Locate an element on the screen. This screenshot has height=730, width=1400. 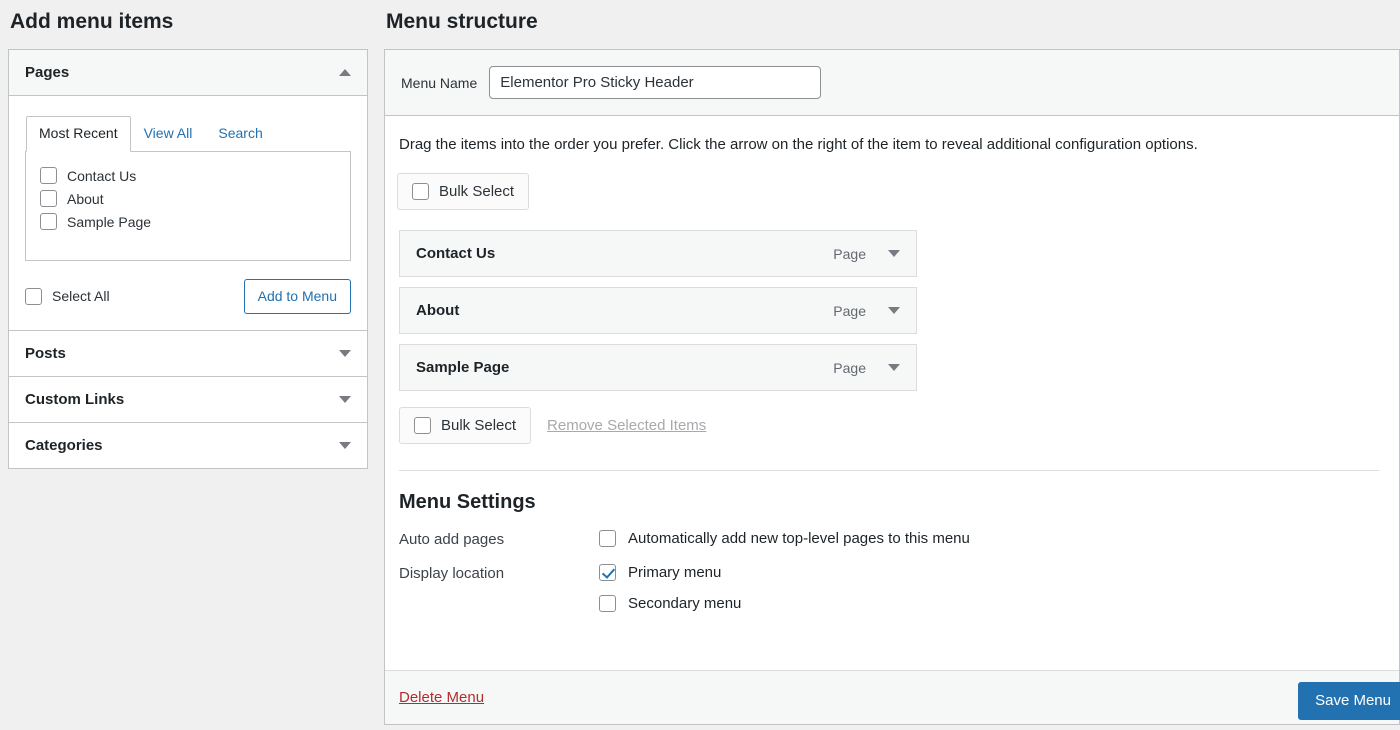
location-option-primary: Primary menu is located at coordinates (670, 573).